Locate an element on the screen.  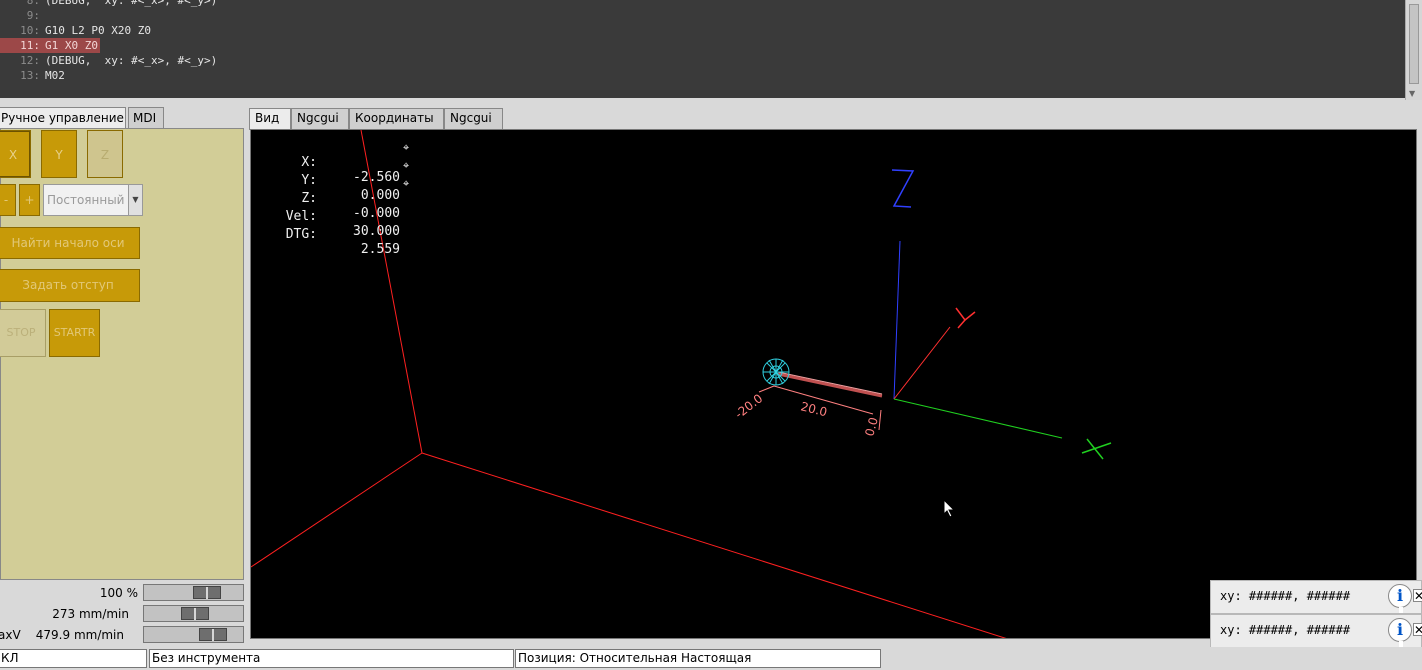
jog-speed-value: 273 mm/min is located at coordinates (90, 614).